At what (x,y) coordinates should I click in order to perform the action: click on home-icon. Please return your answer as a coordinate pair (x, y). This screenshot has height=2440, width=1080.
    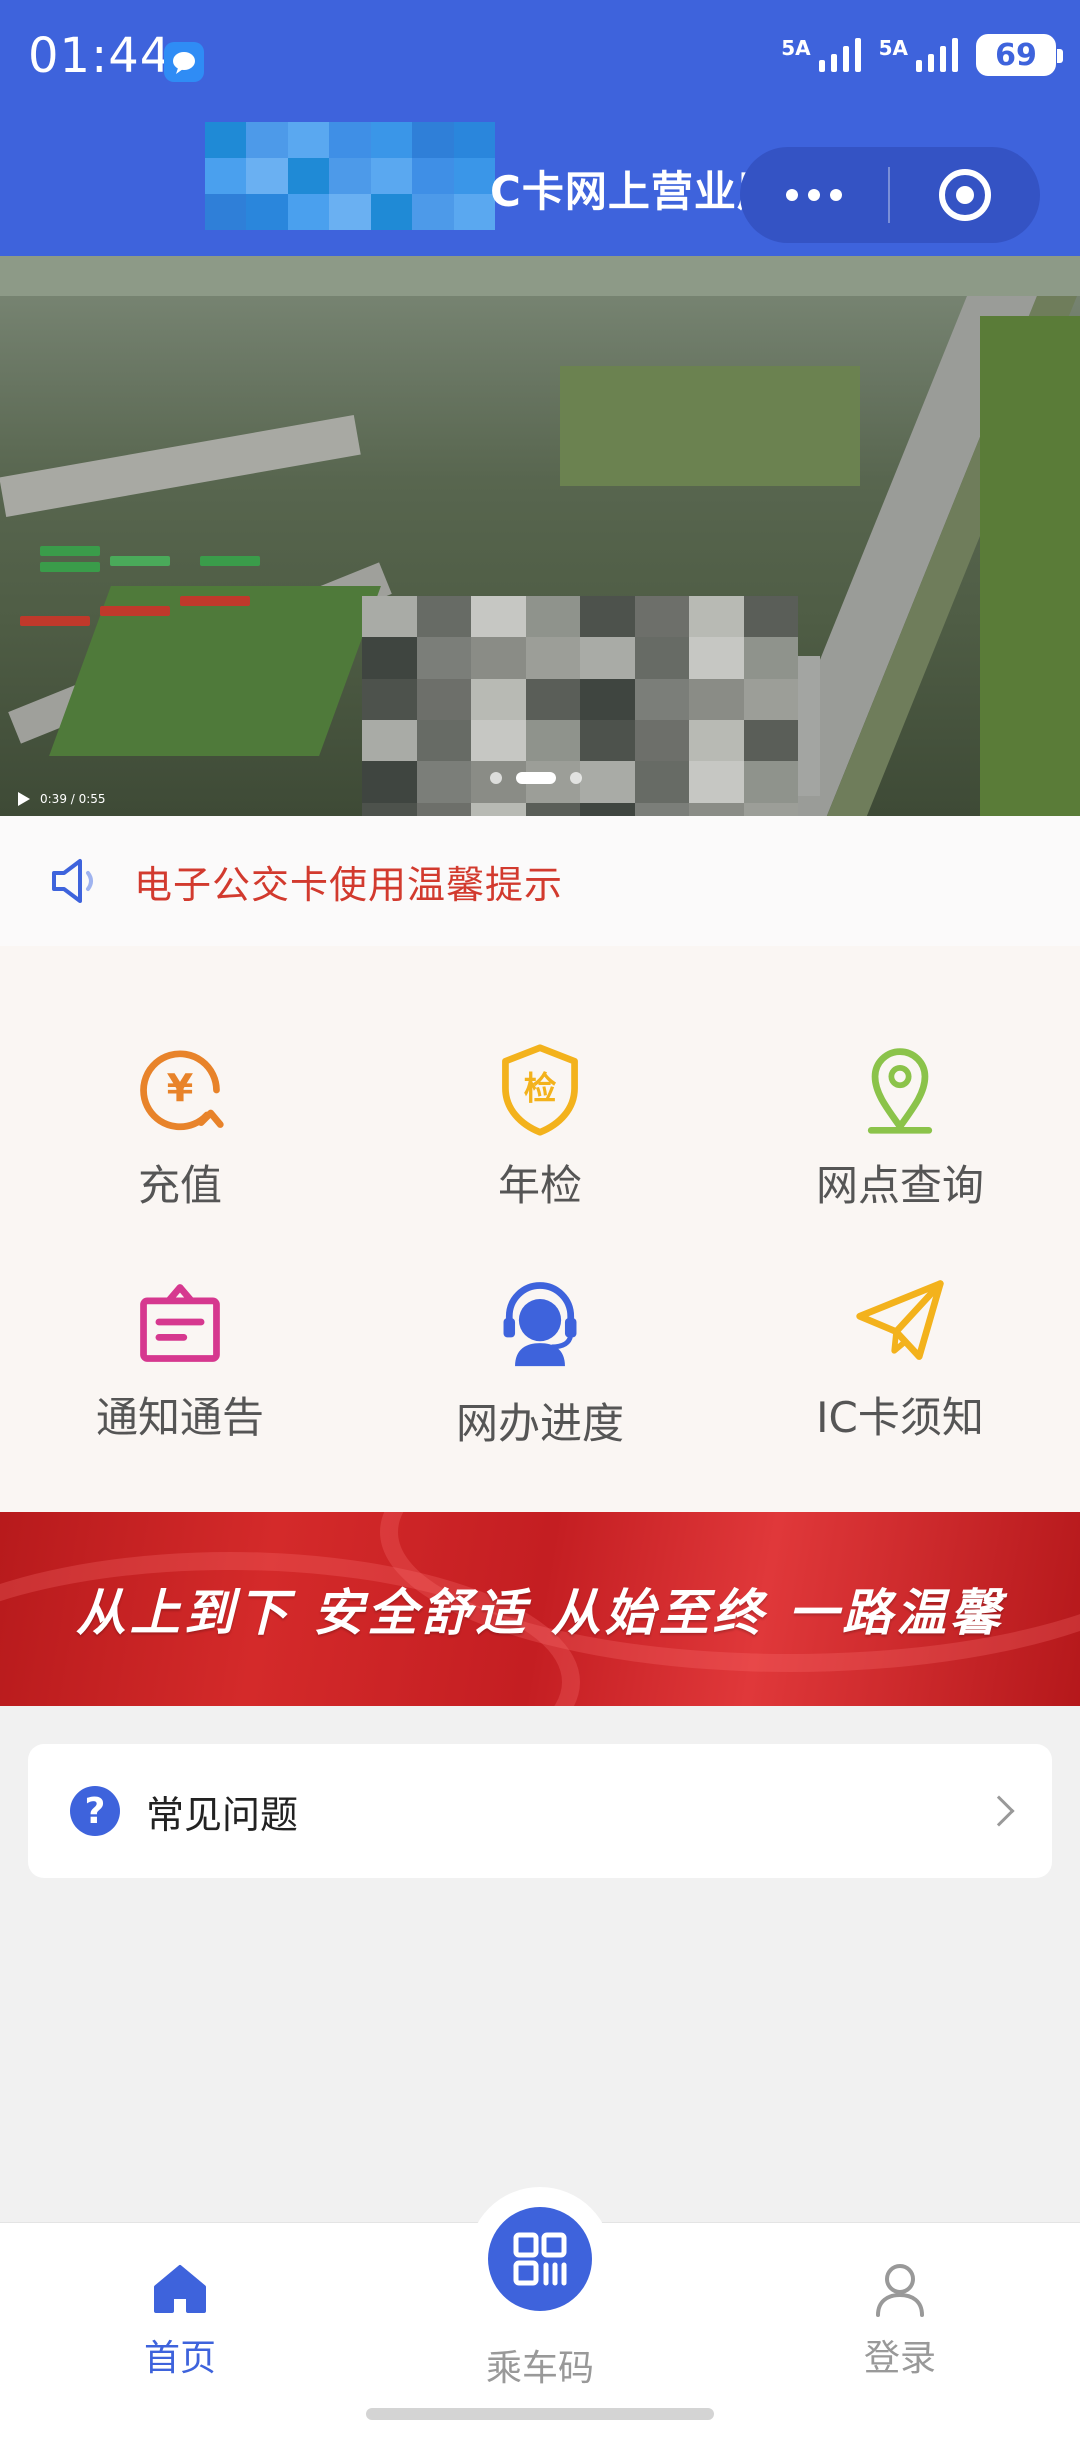
    Looking at the image, I should click on (180, 2289).